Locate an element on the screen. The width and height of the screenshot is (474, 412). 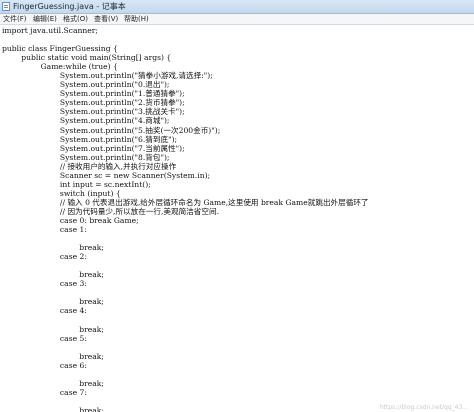
code-line: System.out.println("4.商城"); is located at coordinates (86, 121).